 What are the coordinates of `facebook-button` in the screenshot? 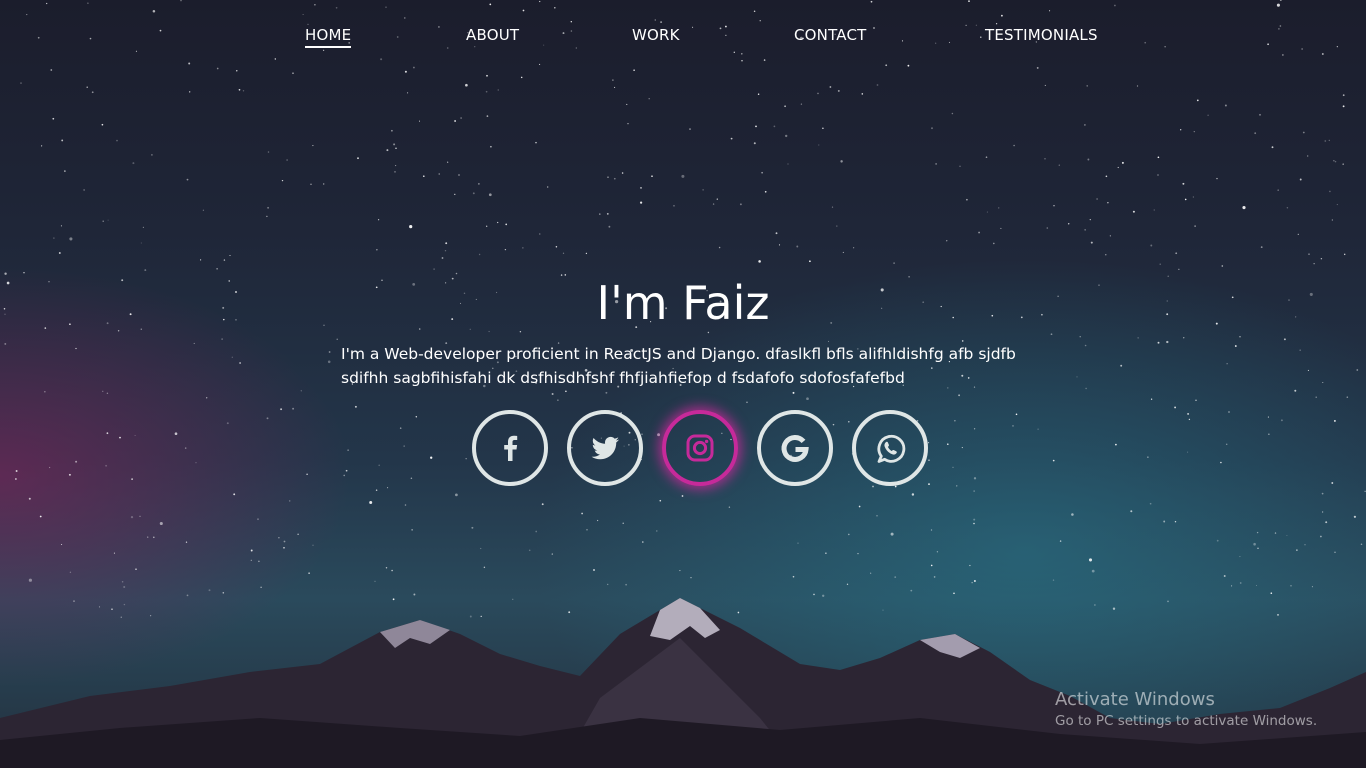 It's located at (510, 448).